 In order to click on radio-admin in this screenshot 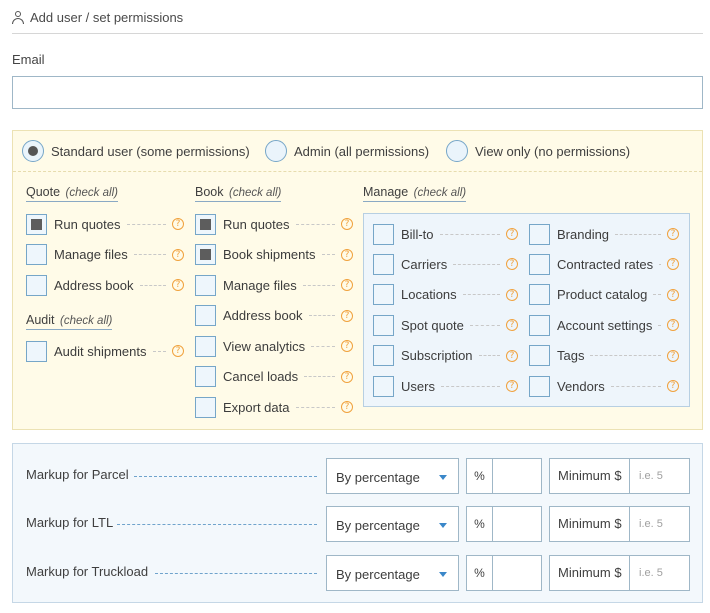, I will do `click(276, 151)`.